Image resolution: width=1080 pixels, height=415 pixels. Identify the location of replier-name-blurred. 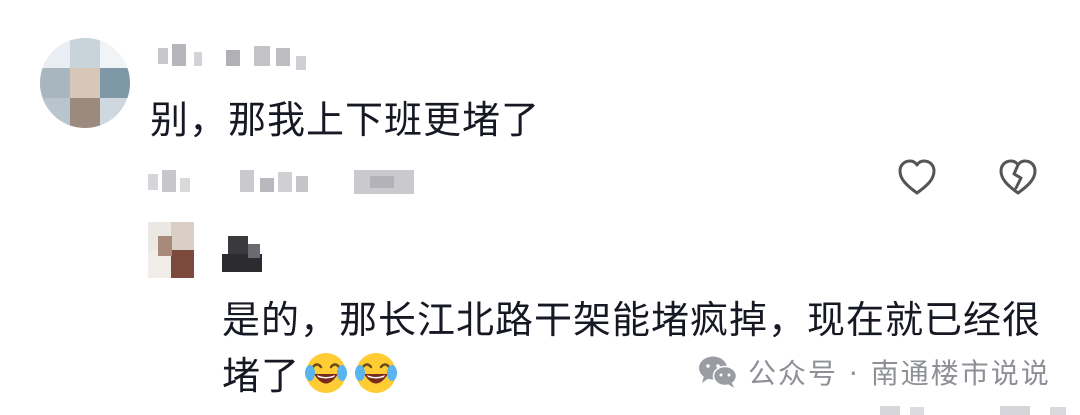
(245, 256).